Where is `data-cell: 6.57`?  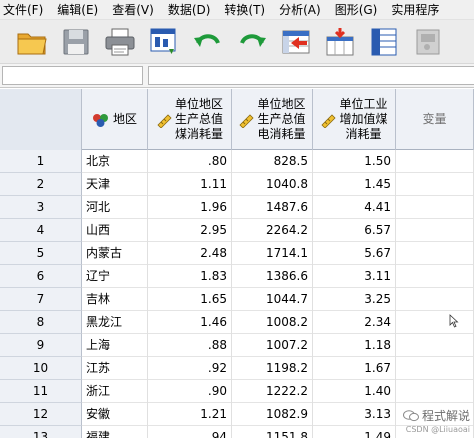 data-cell: 6.57 is located at coordinates (354, 230).